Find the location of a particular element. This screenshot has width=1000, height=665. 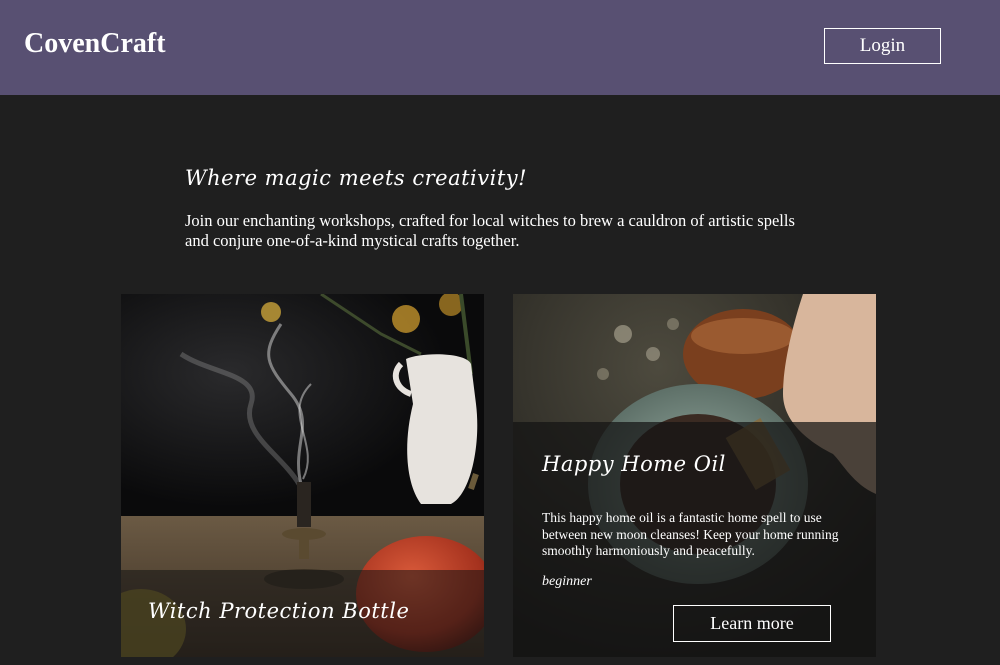

learn-more-button: Learn more is located at coordinates (752, 623).